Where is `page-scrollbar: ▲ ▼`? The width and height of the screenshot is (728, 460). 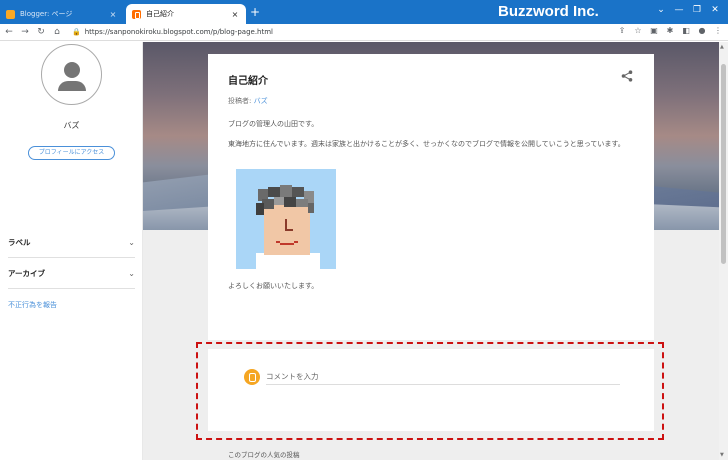 page-scrollbar: ▲ ▼ is located at coordinates (723, 251).